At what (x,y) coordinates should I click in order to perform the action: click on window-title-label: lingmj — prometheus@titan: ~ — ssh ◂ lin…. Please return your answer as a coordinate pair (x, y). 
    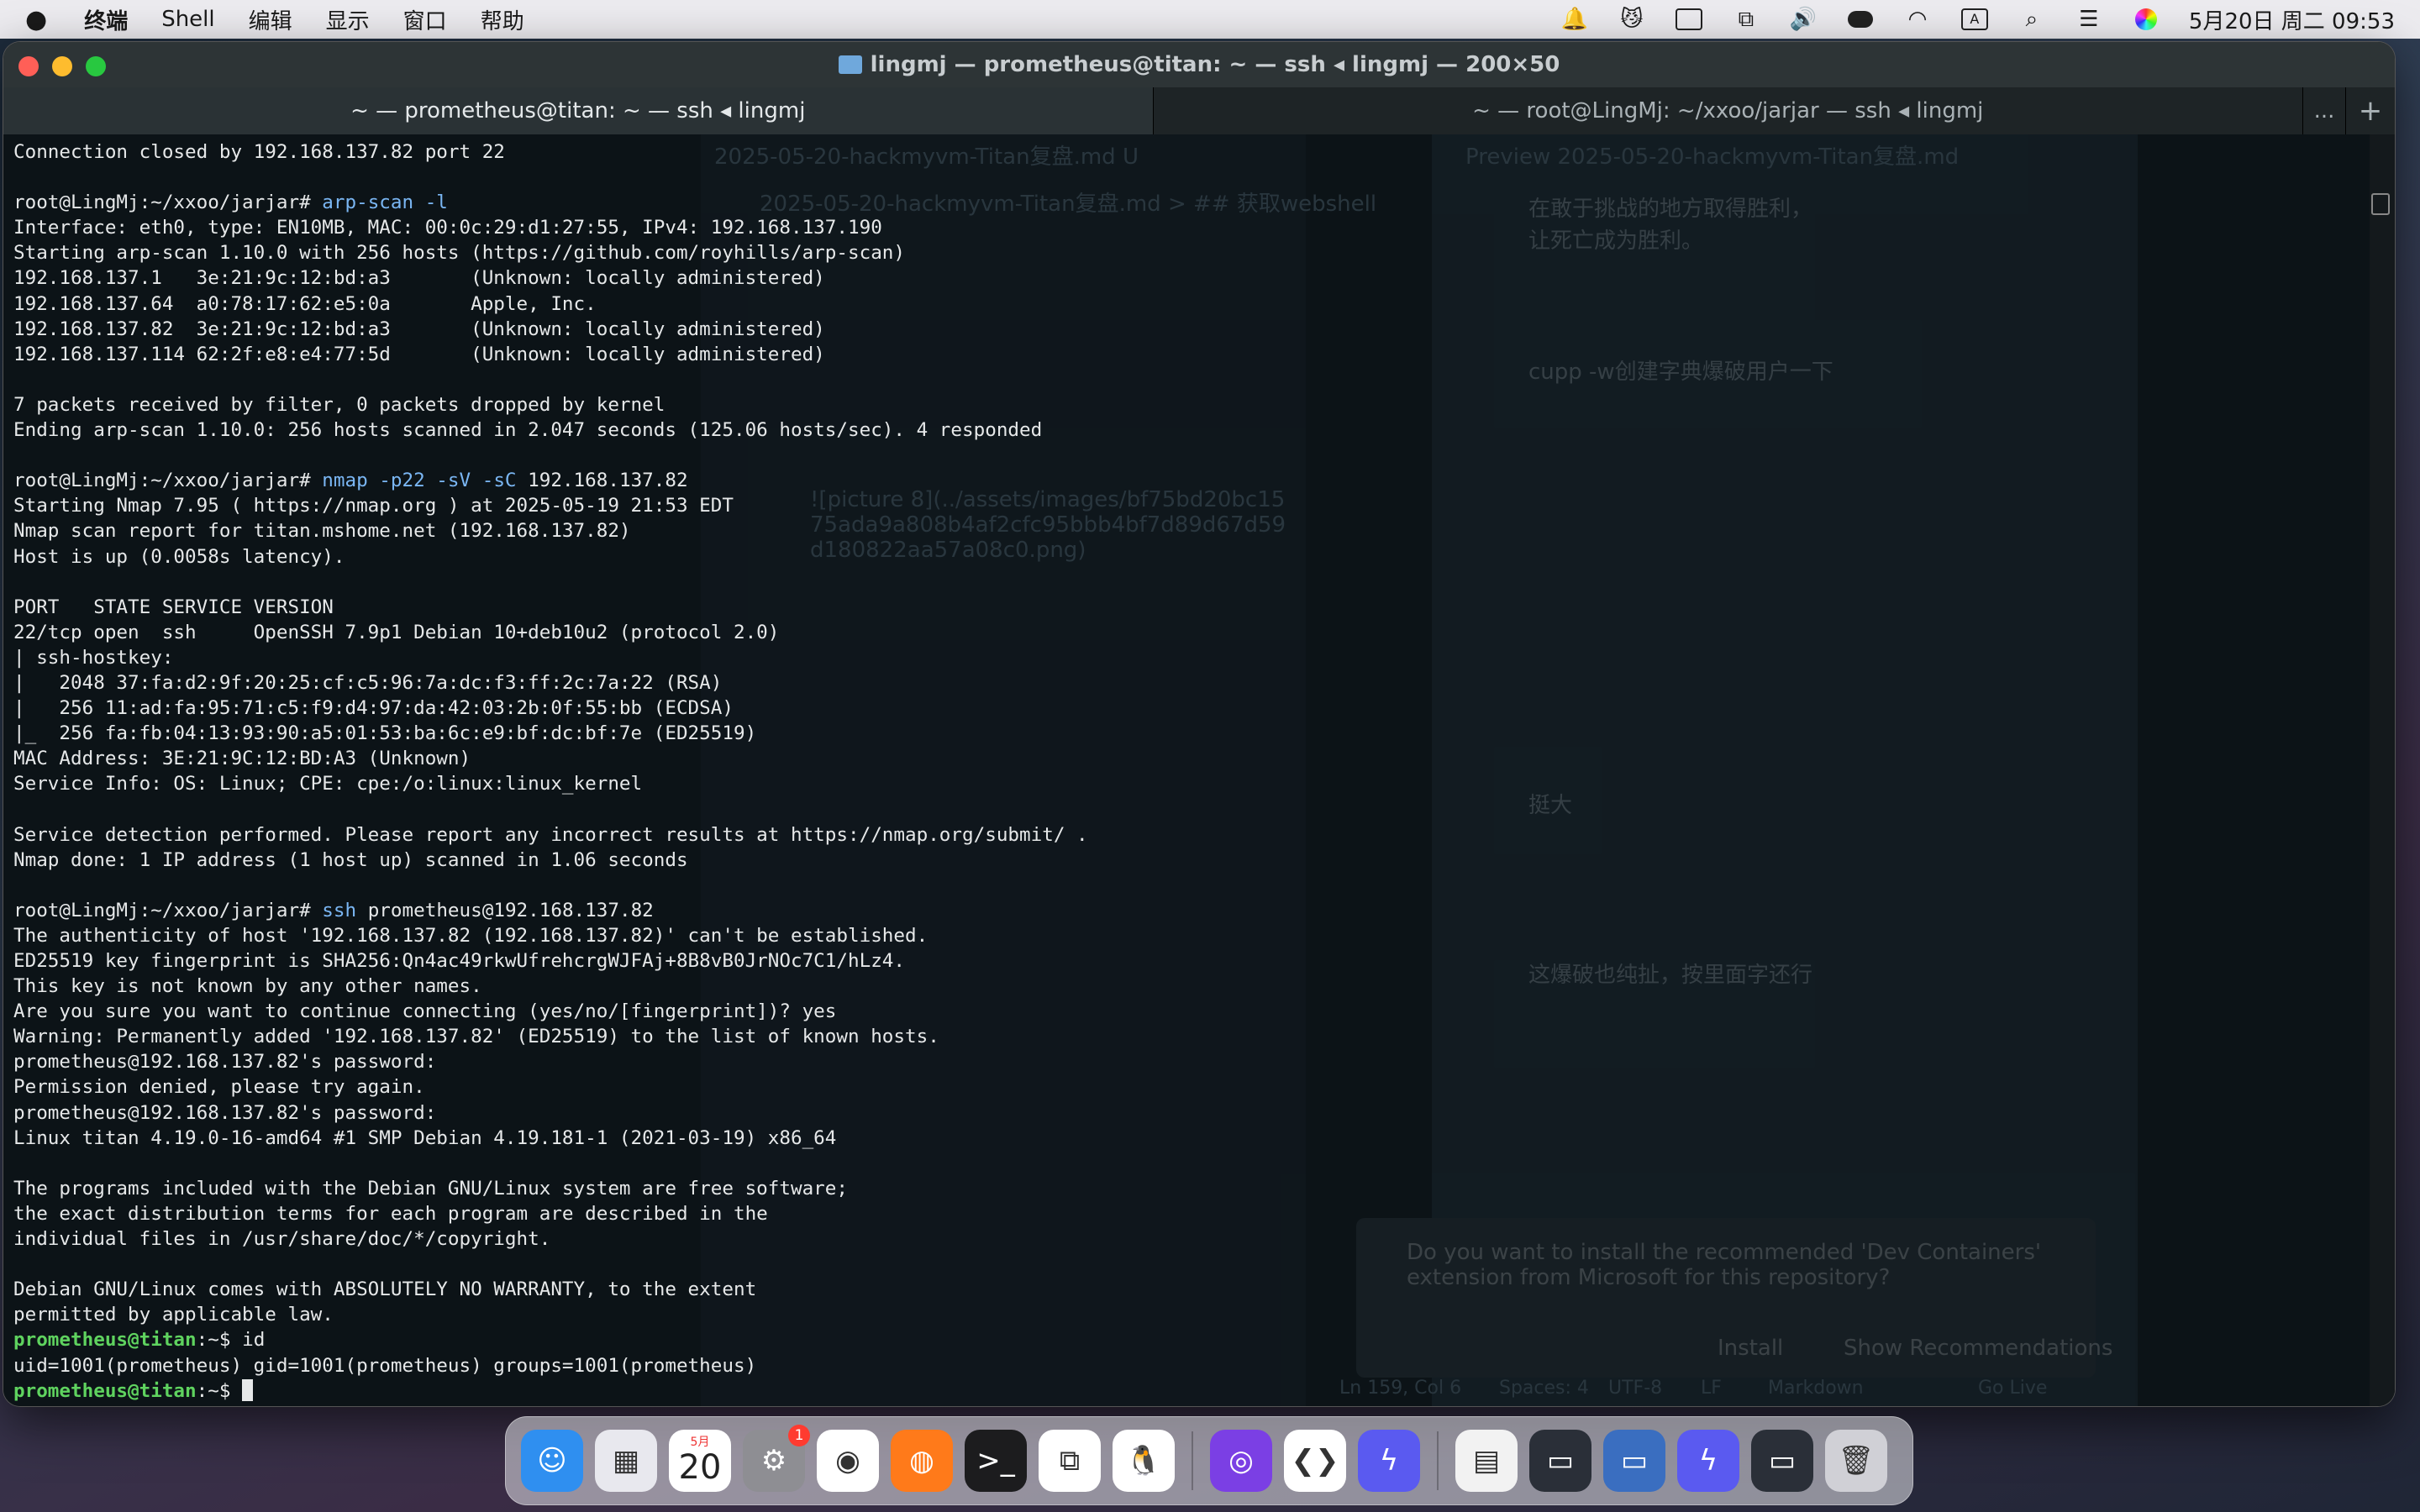
    Looking at the image, I should click on (1215, 64).